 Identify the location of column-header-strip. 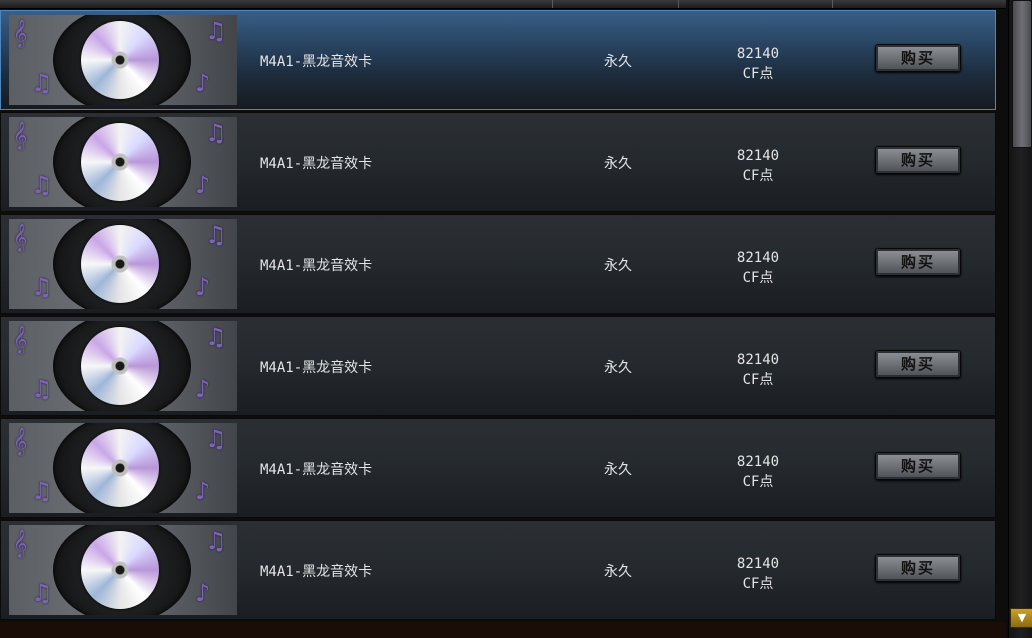
(503, 4).